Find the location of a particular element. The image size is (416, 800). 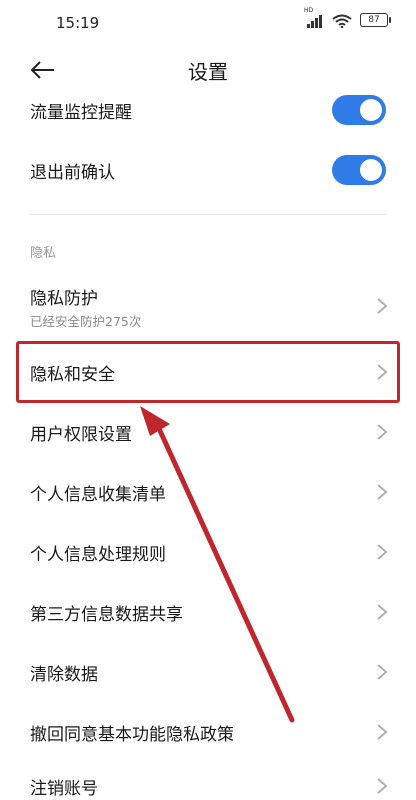

status-icons: HD 87 is located at coordinates (347, 18).